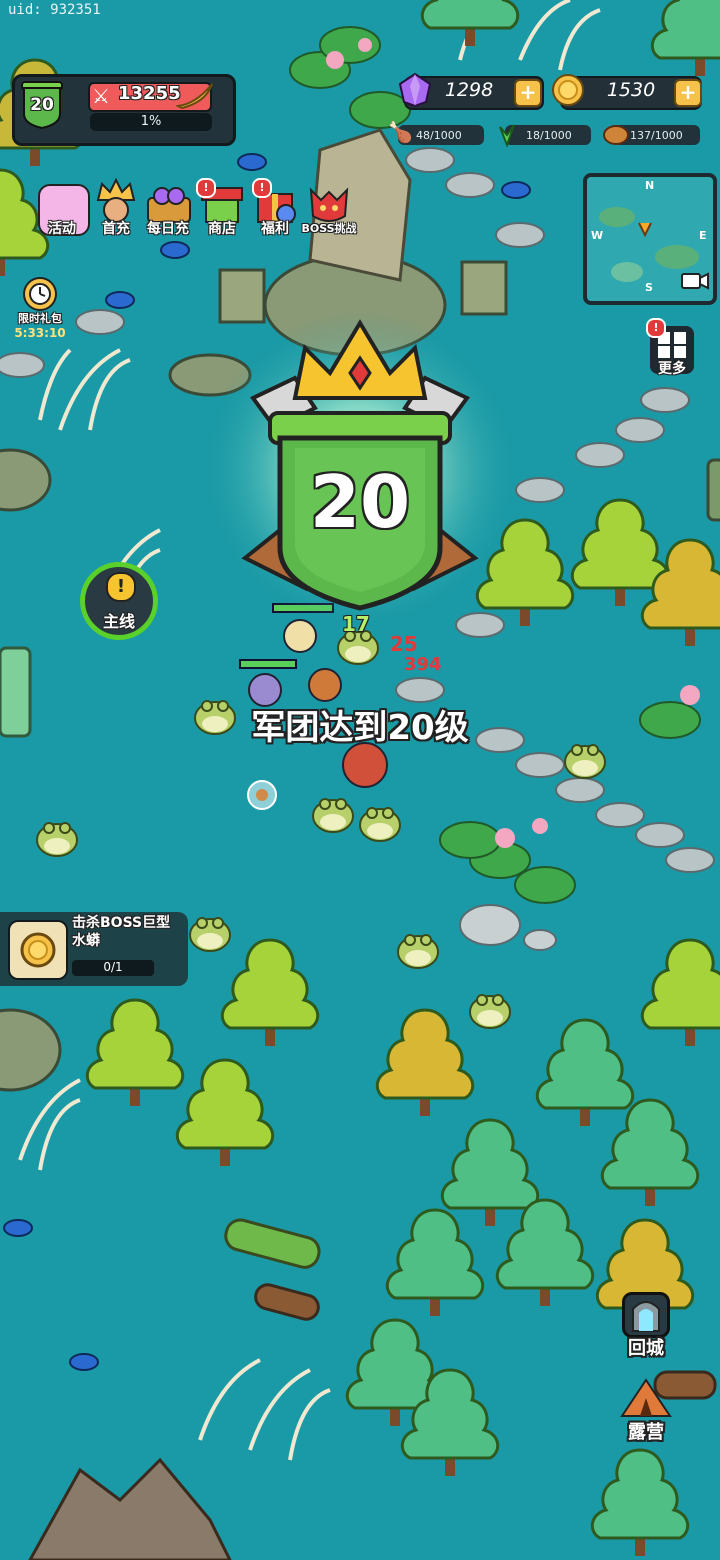 The height and width of the screenshot is (1560, 720). What do you see at coordinates (400, 132) in the screenshot?
I see `meat-icon: 🍗` at bounding box center [400, 132].